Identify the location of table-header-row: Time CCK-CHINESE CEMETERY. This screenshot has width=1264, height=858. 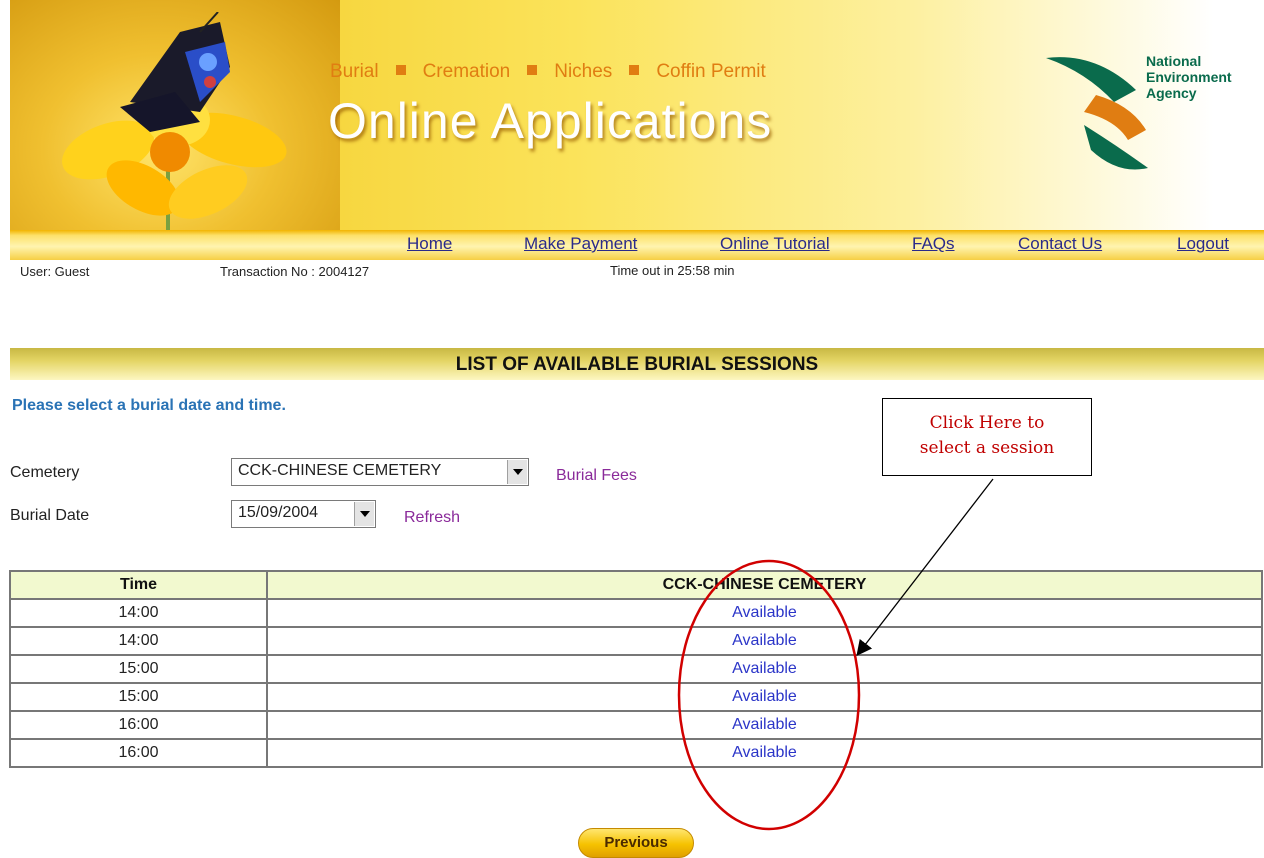
(636, 585).